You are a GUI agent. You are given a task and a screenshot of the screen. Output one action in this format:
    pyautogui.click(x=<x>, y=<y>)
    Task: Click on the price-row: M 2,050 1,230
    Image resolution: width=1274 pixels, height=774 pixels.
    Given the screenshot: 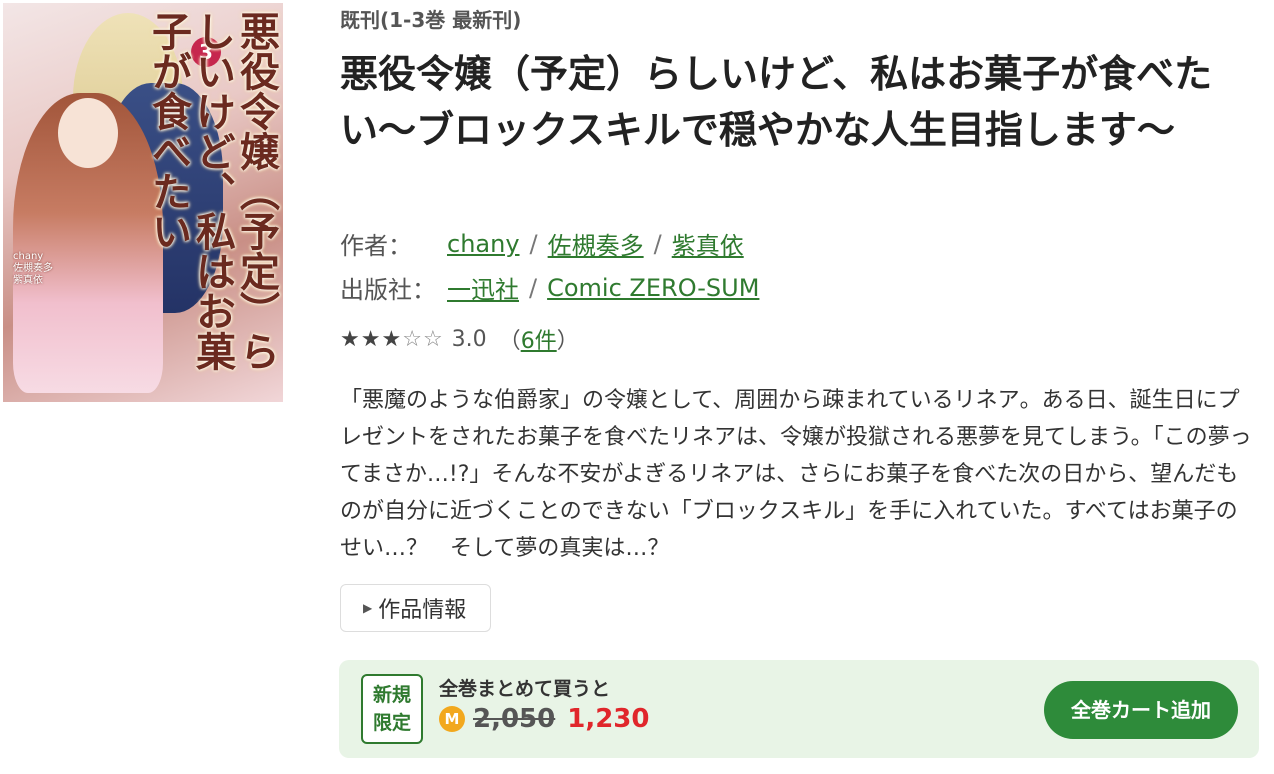 What is the action you would take?
    pyautogui.click(x=544, y=719)
    